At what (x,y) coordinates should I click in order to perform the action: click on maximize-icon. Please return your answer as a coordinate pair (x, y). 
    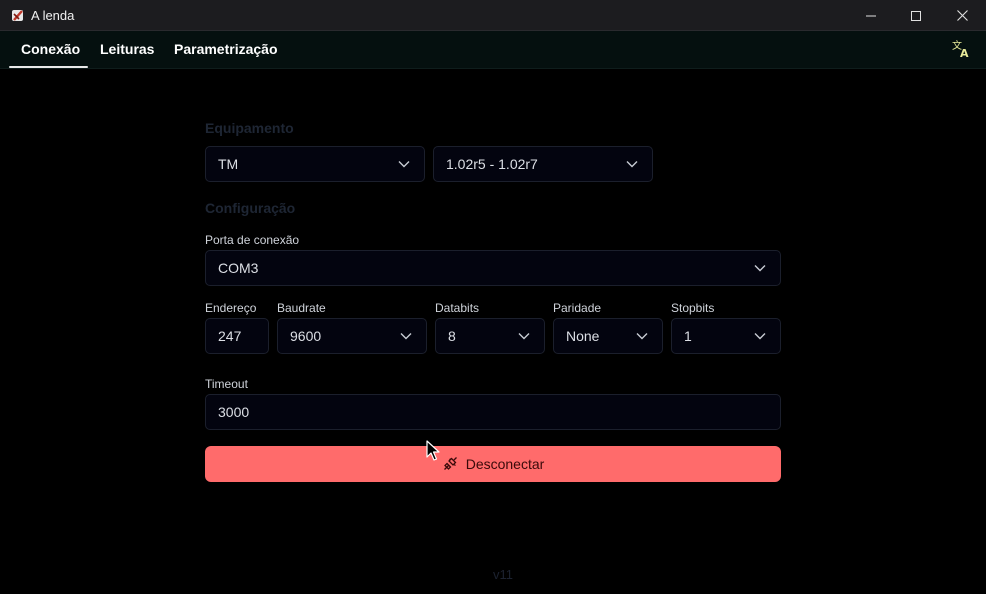
    Looking at the image, I should click on (916, 15).